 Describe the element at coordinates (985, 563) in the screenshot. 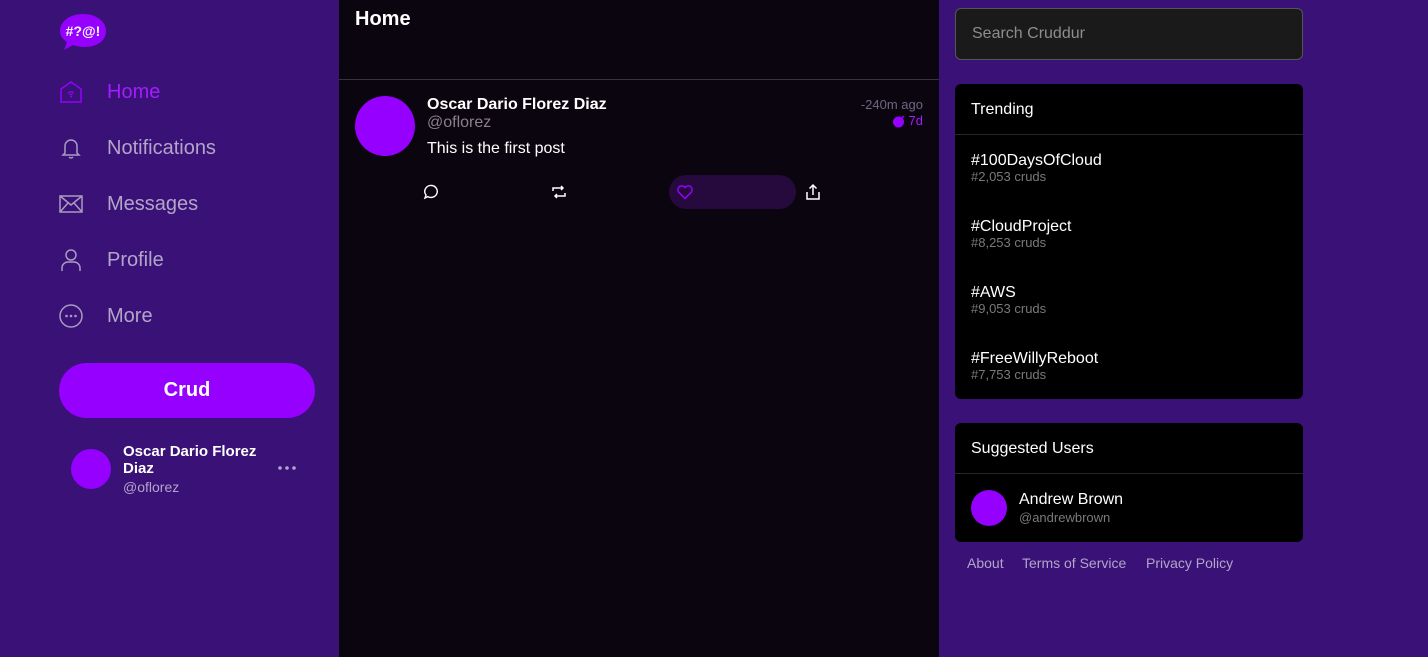

I see `footer-about-link: About` at that location.